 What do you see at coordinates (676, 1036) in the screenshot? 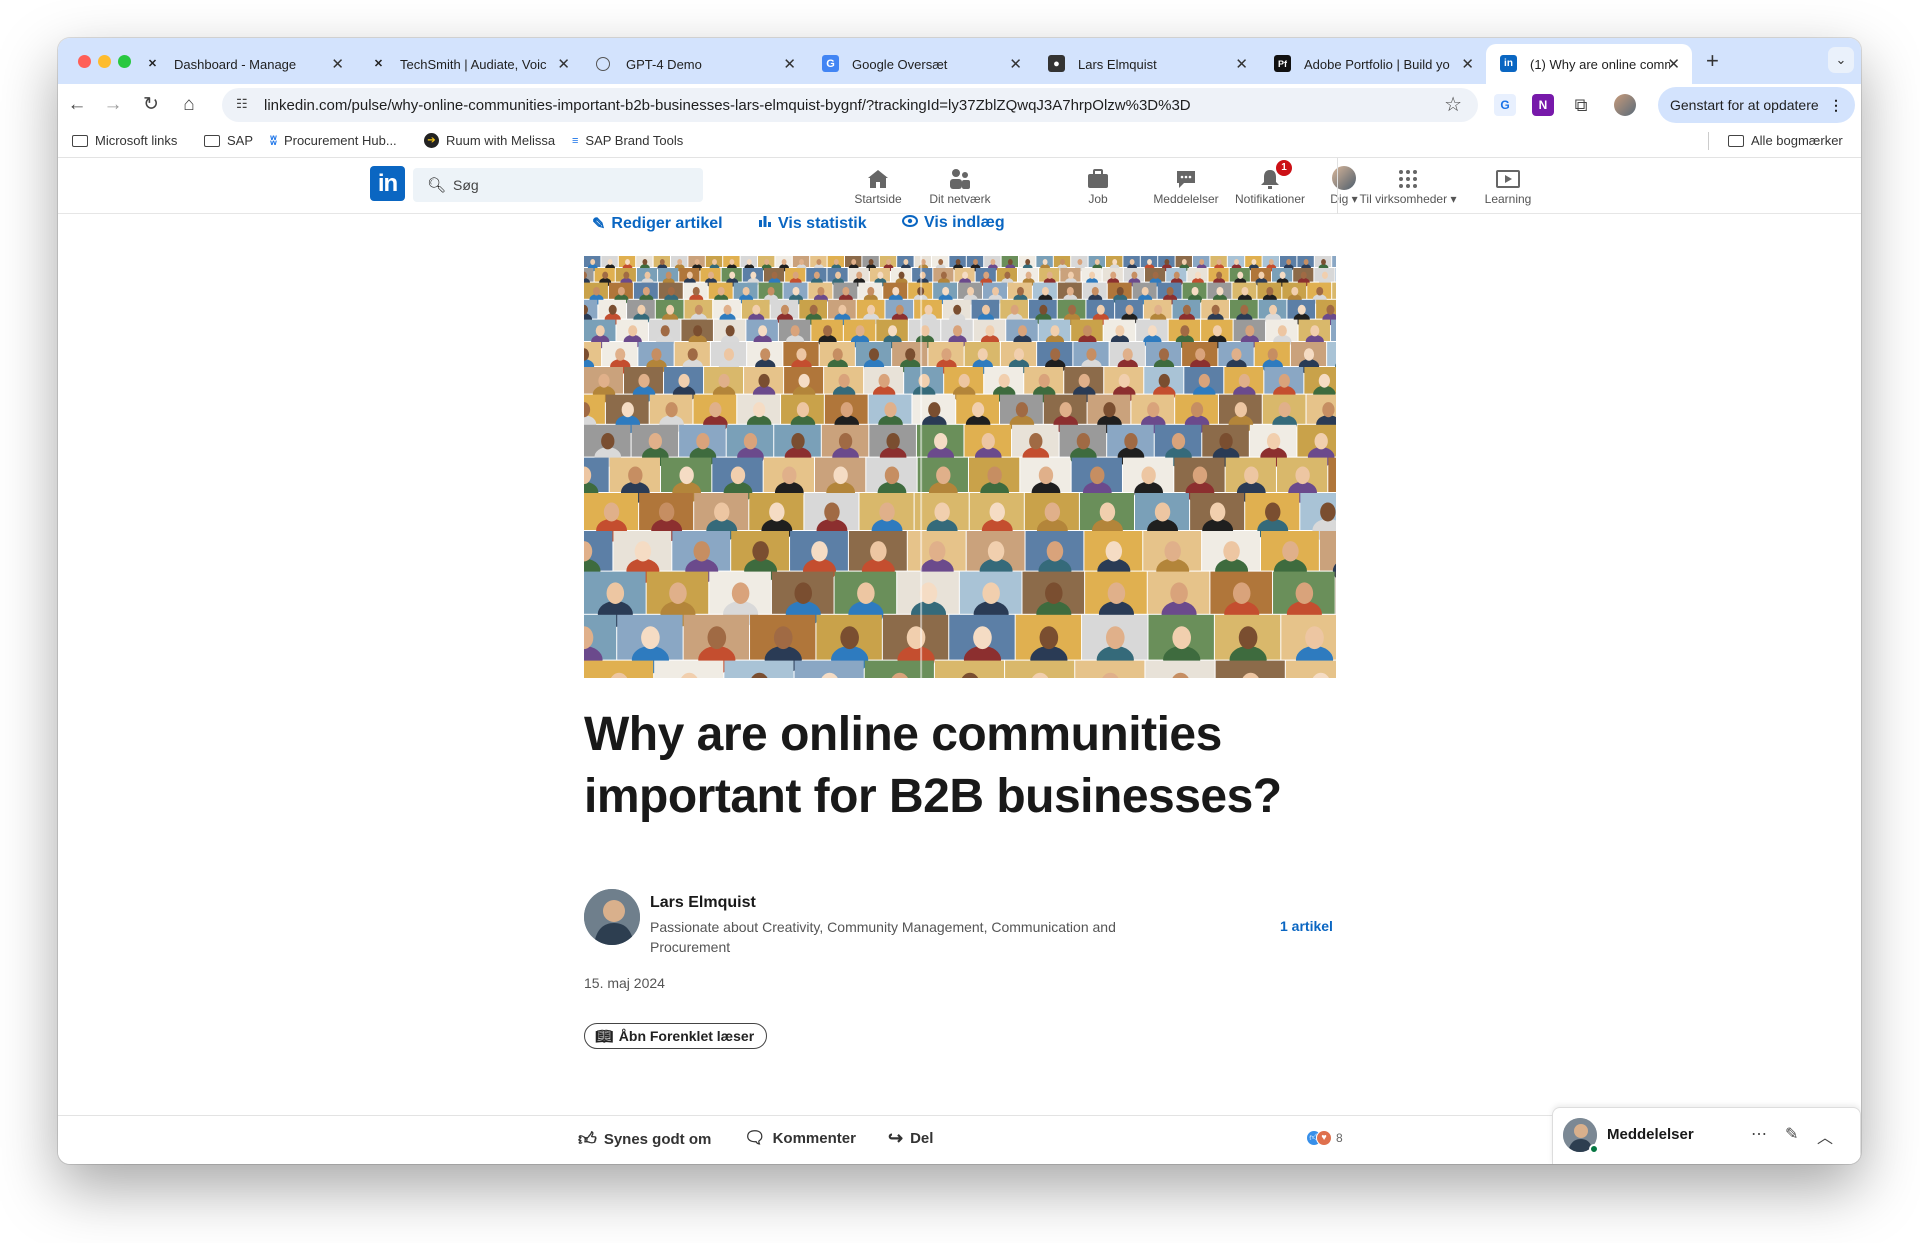
I see `simplified-reader-button: 📖︎ Åbn Forenklet læser` at bounding box center [676, 1036].